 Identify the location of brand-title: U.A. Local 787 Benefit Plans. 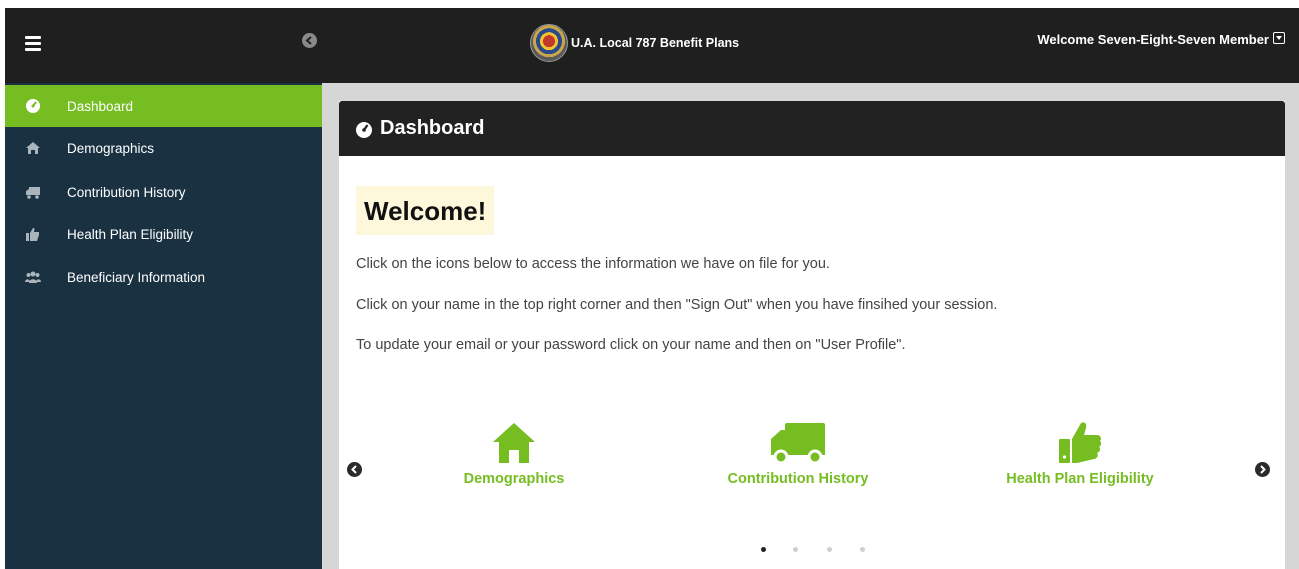
(655, 43).